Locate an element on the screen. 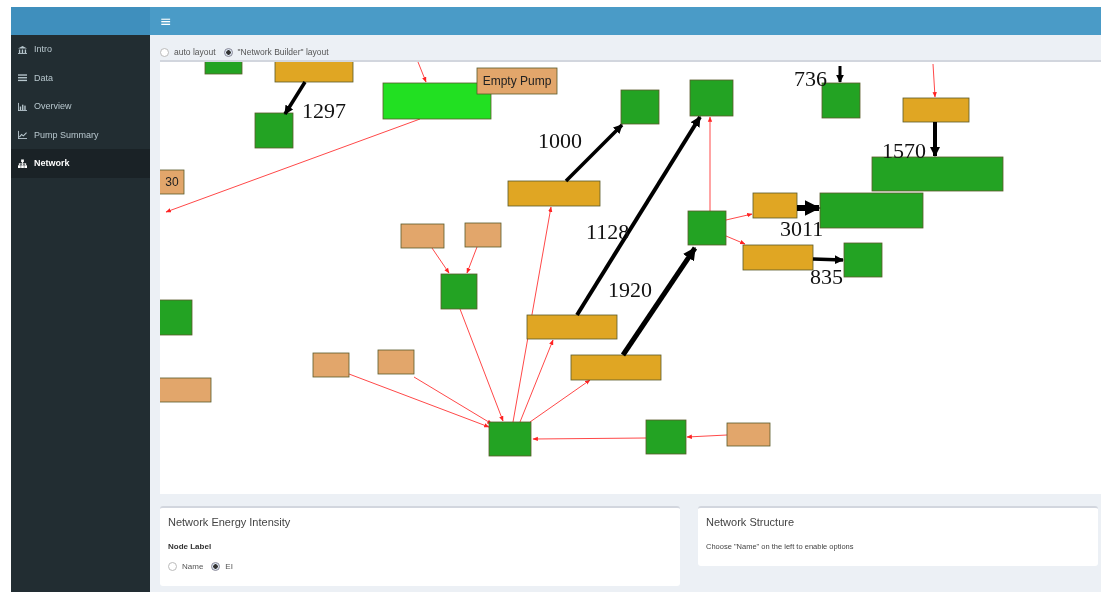 The height and width of the screenshot is (592, 1101). box-title: Network Structure is located at coordinates (751, 522).